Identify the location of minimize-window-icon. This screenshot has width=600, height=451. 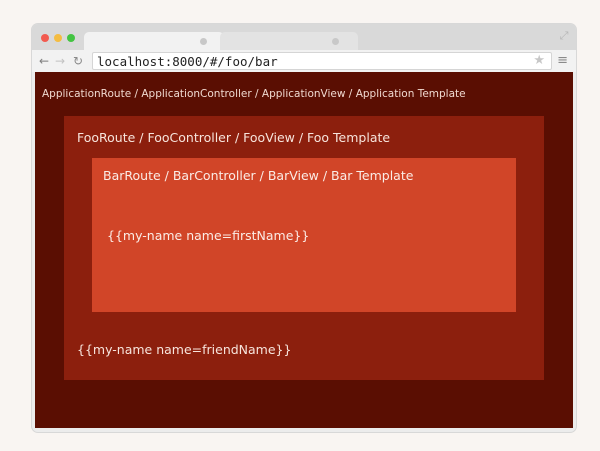
(58, 38).